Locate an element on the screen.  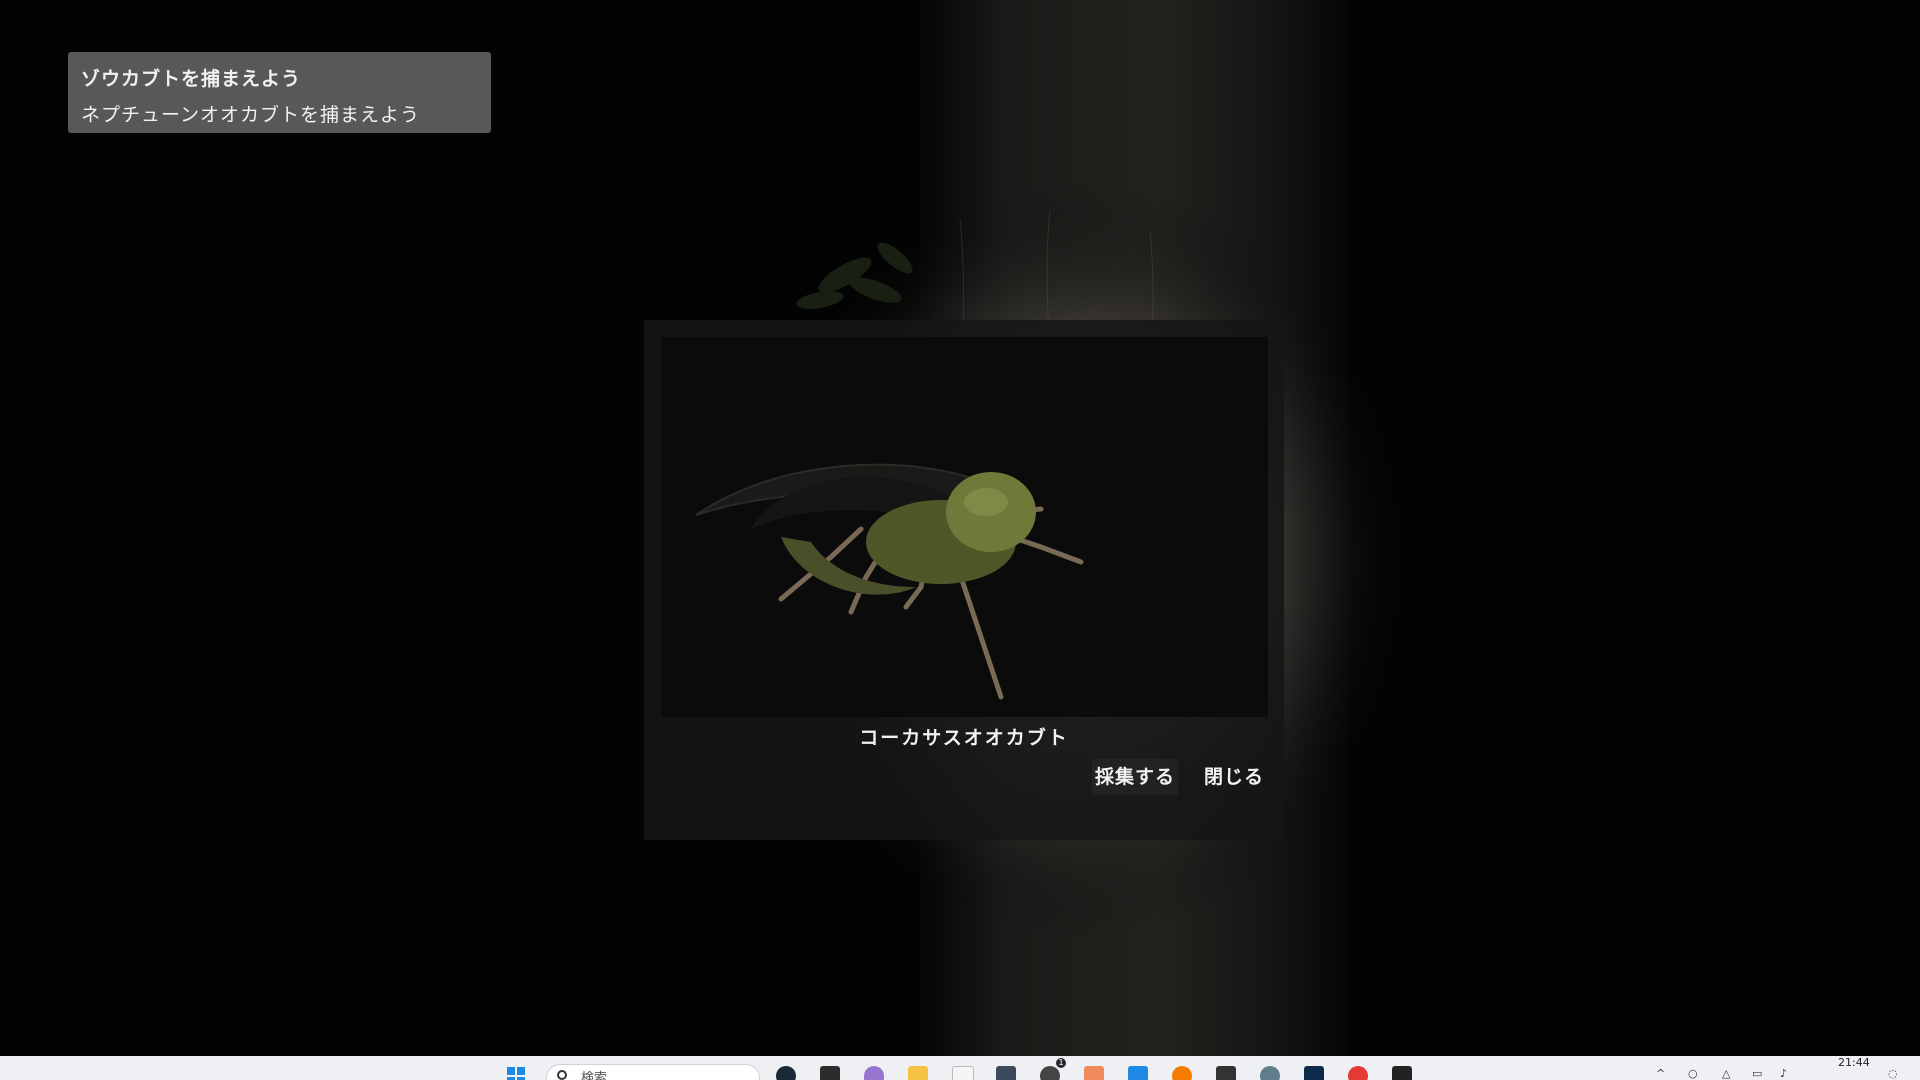
capture-icon is located at coordinates (1006, 1073).